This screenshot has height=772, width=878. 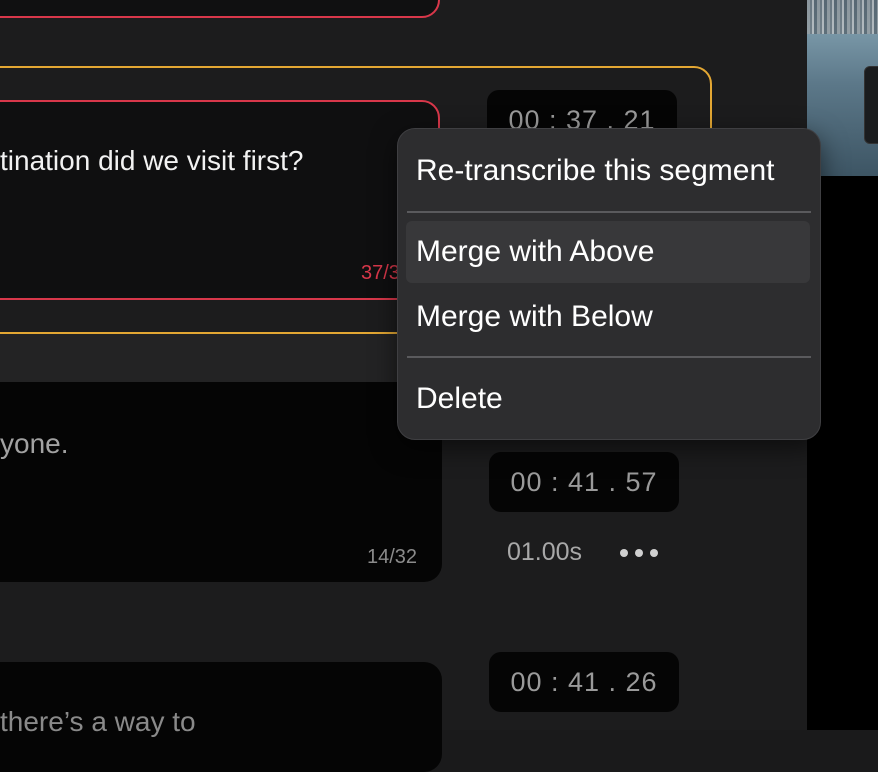 I want to click on delete-menu-item: Delete, so click(x=608, y=399).